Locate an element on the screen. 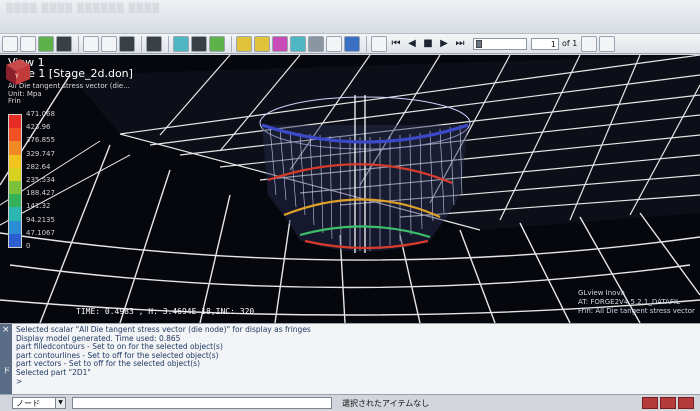 The height and width of the screenshot is (411, 700). render-icon is located at coordinates (217, 43).